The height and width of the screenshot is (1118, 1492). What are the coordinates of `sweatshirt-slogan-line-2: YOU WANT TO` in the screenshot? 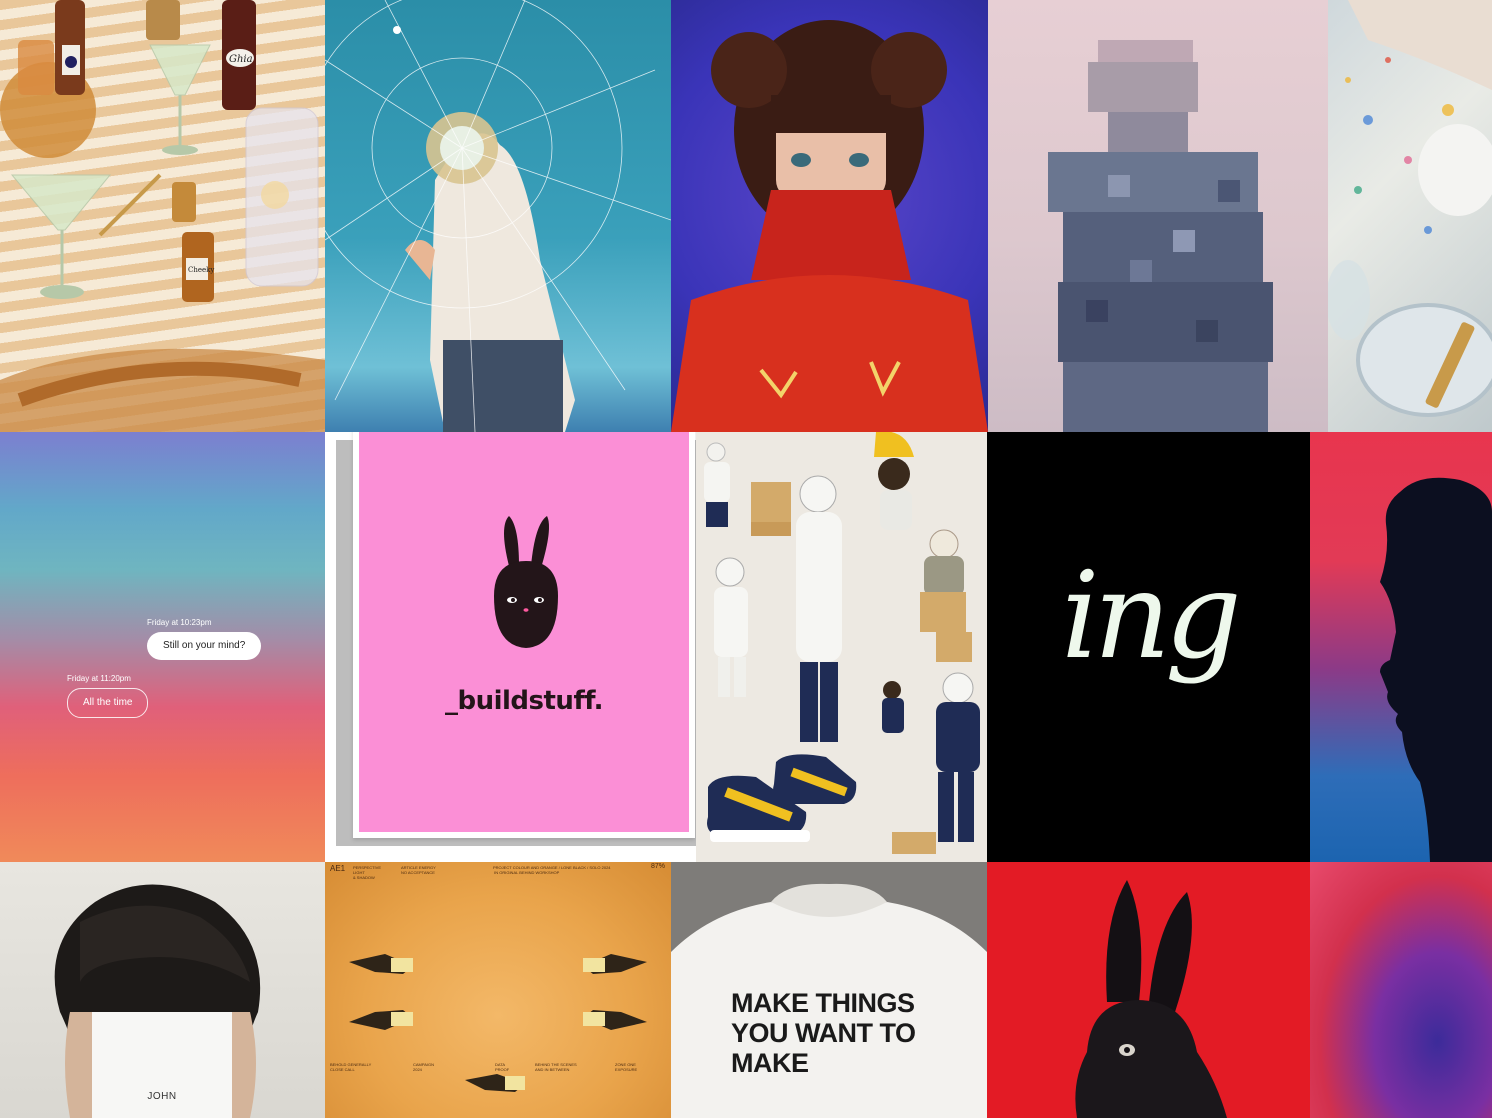 It's located at (823, 1033).